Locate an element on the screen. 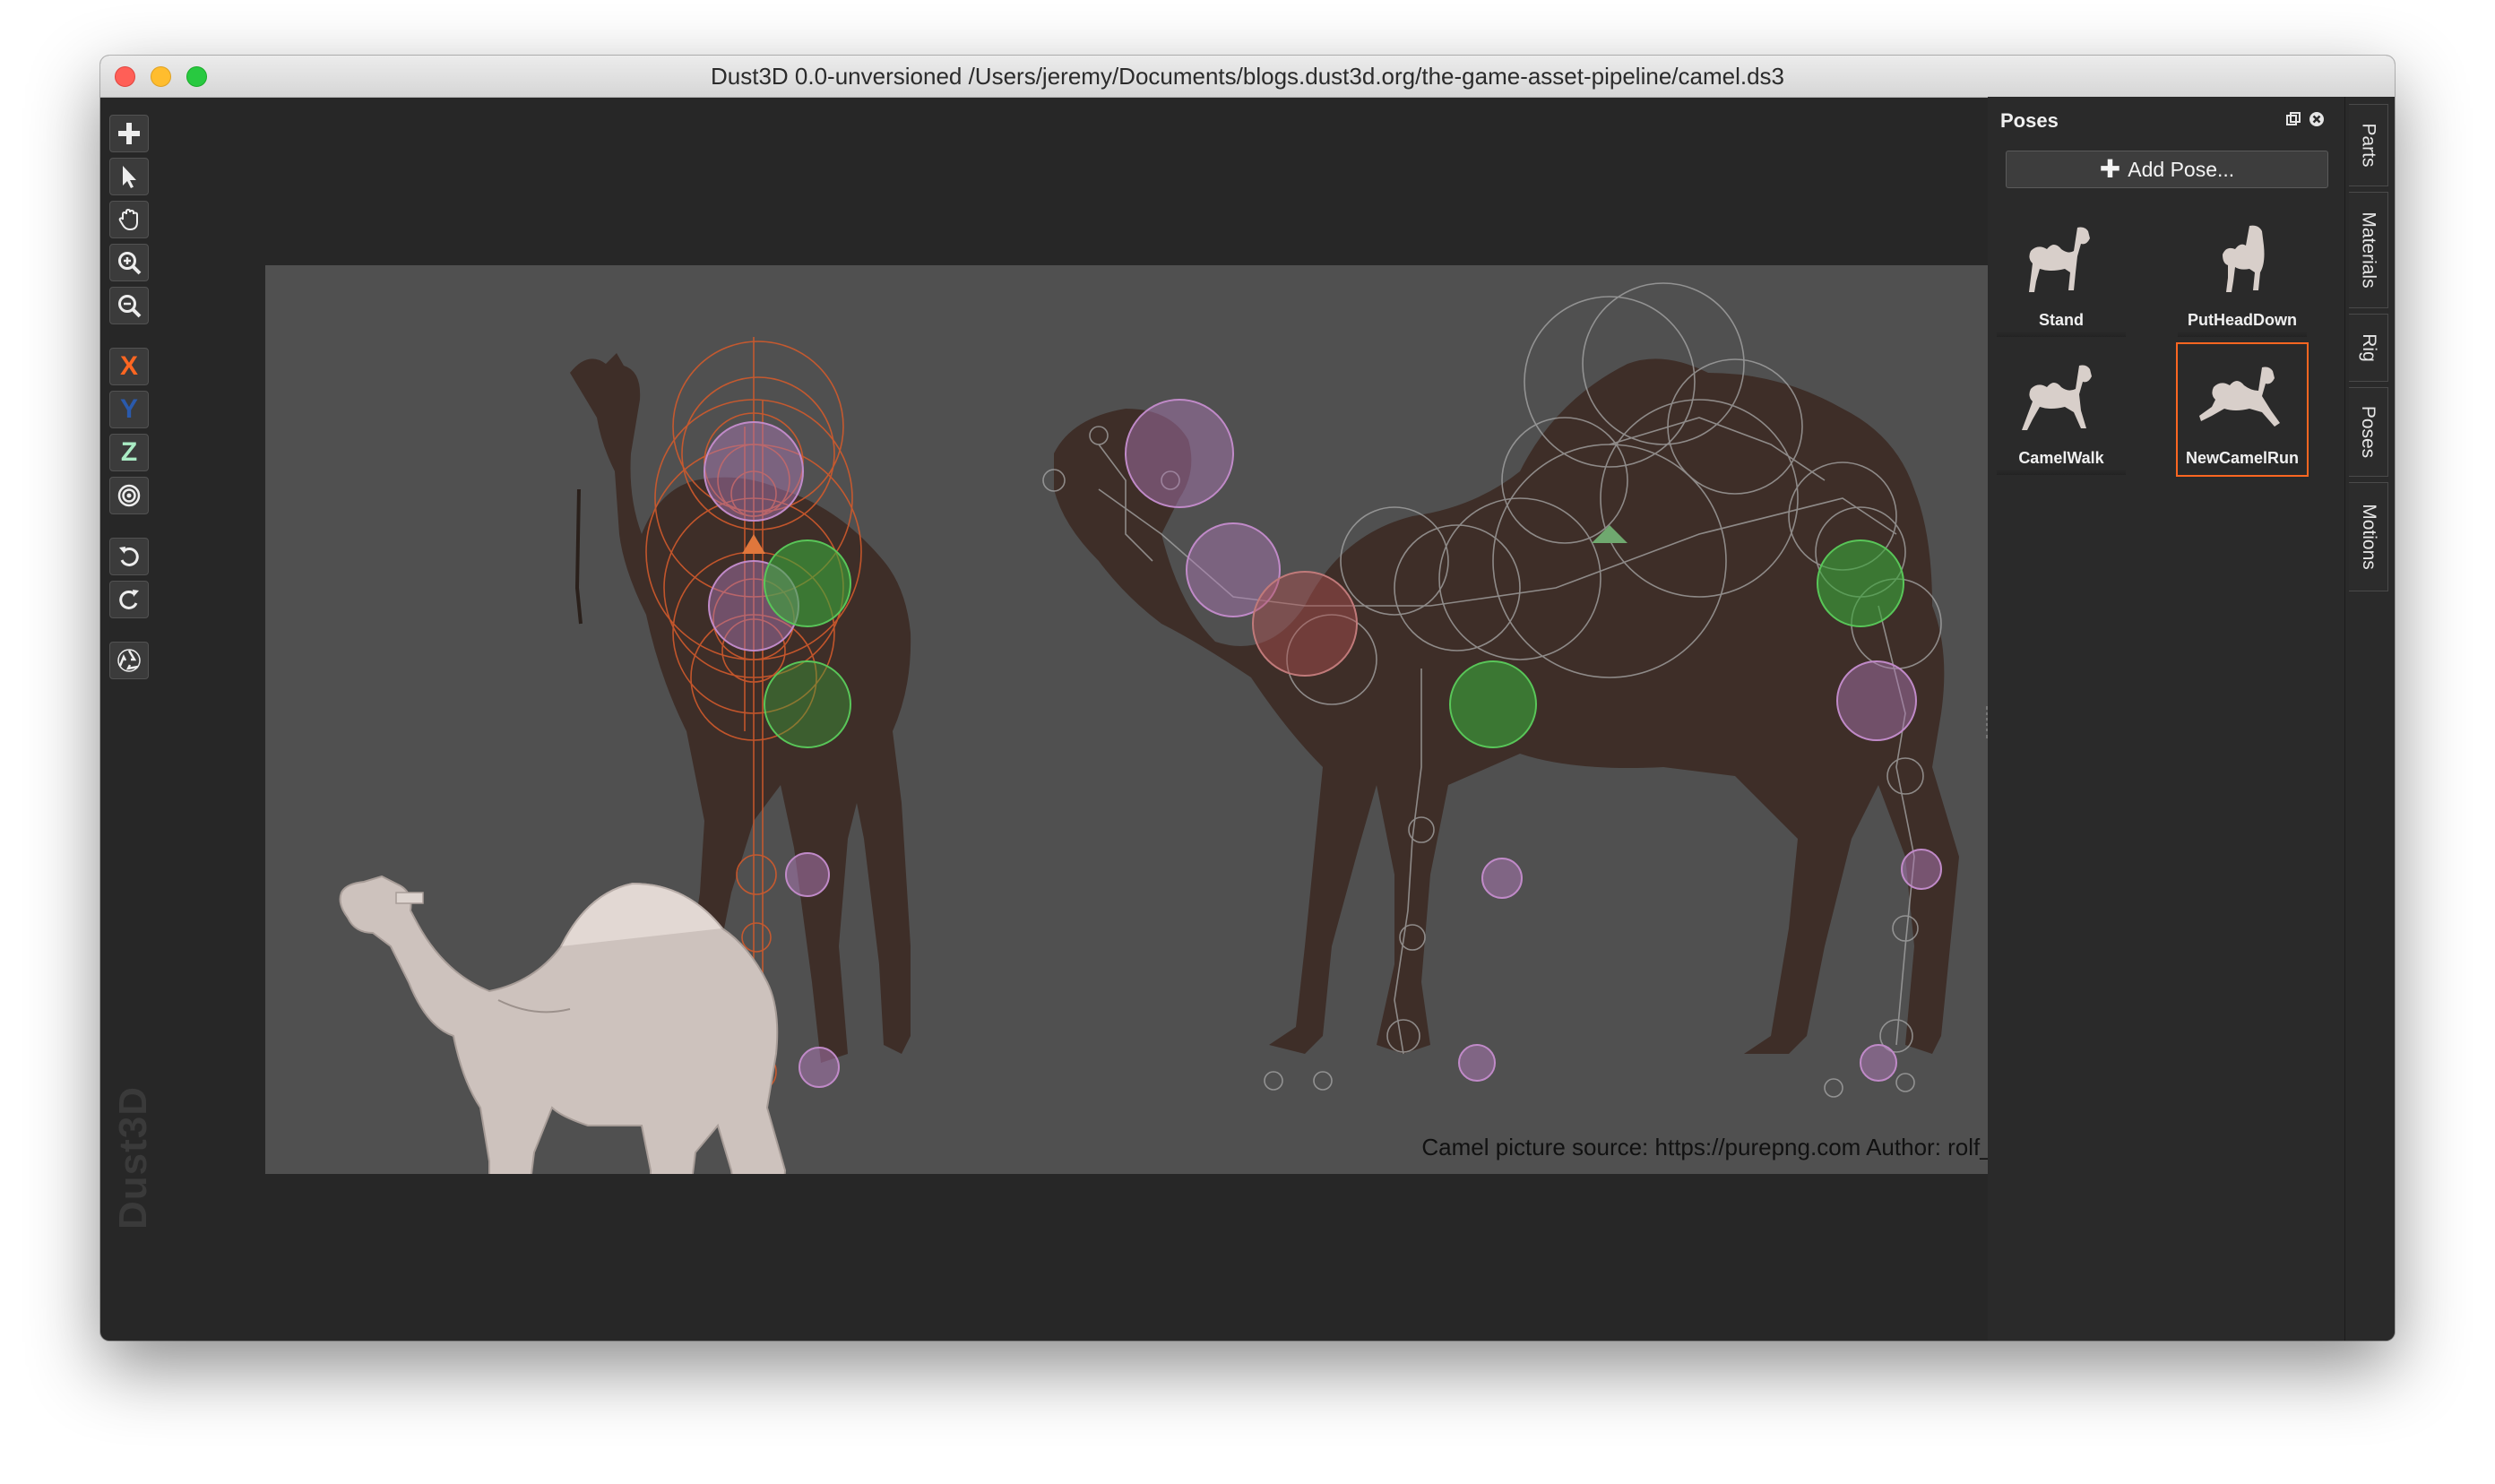 The image size is (2495, 1484). select-button is located at coordinates (129, 176).